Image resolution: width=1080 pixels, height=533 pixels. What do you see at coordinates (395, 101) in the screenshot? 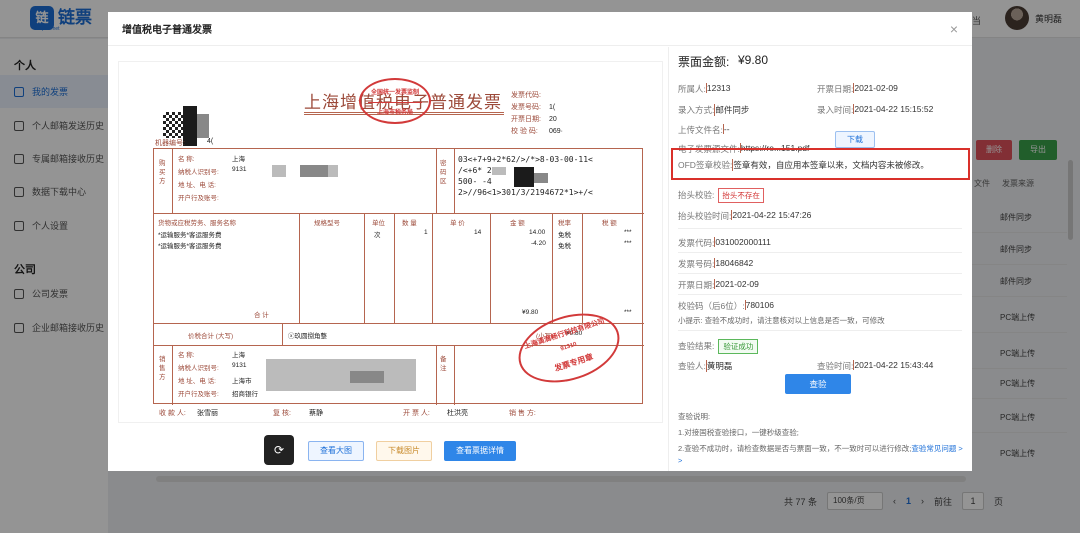
I see `tax-bureau-stamp: 全国统一发票监制 上海市税务局` at bounding box center [395, 101].